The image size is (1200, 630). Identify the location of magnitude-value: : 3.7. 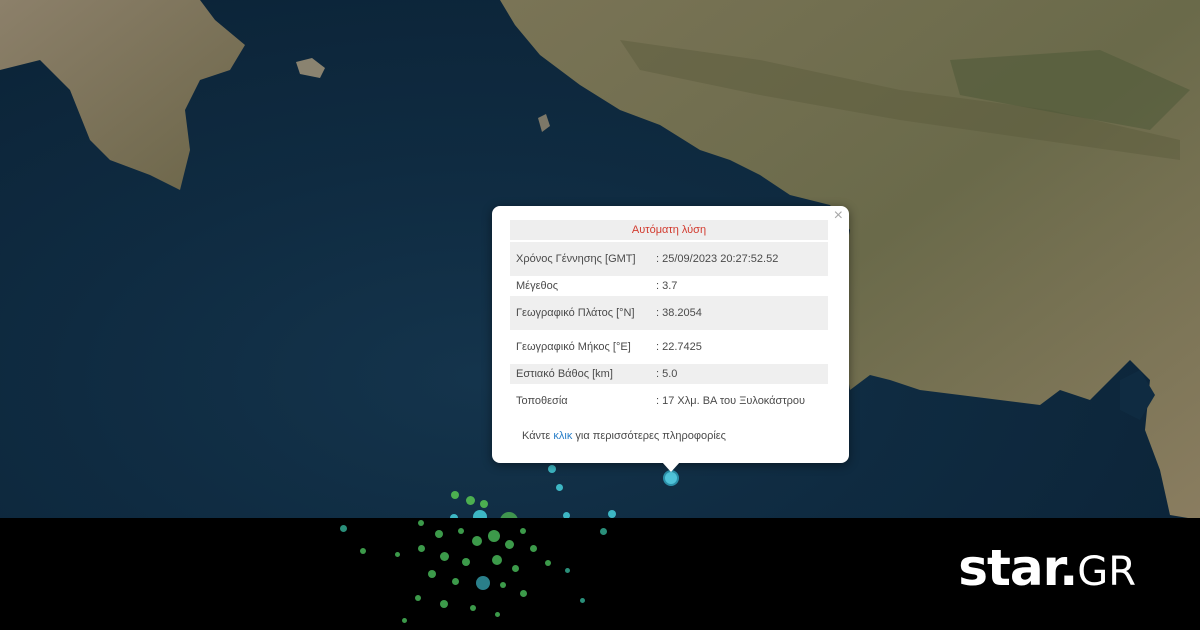
(667, 285).